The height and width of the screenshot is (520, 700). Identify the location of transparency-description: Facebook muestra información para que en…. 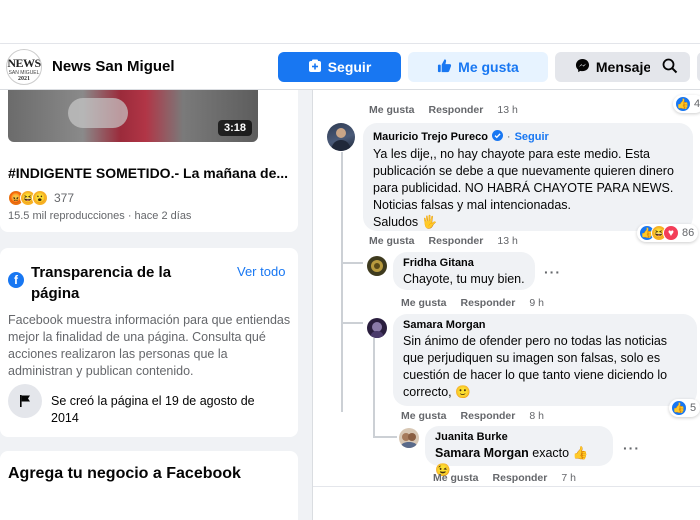
(149, 345).